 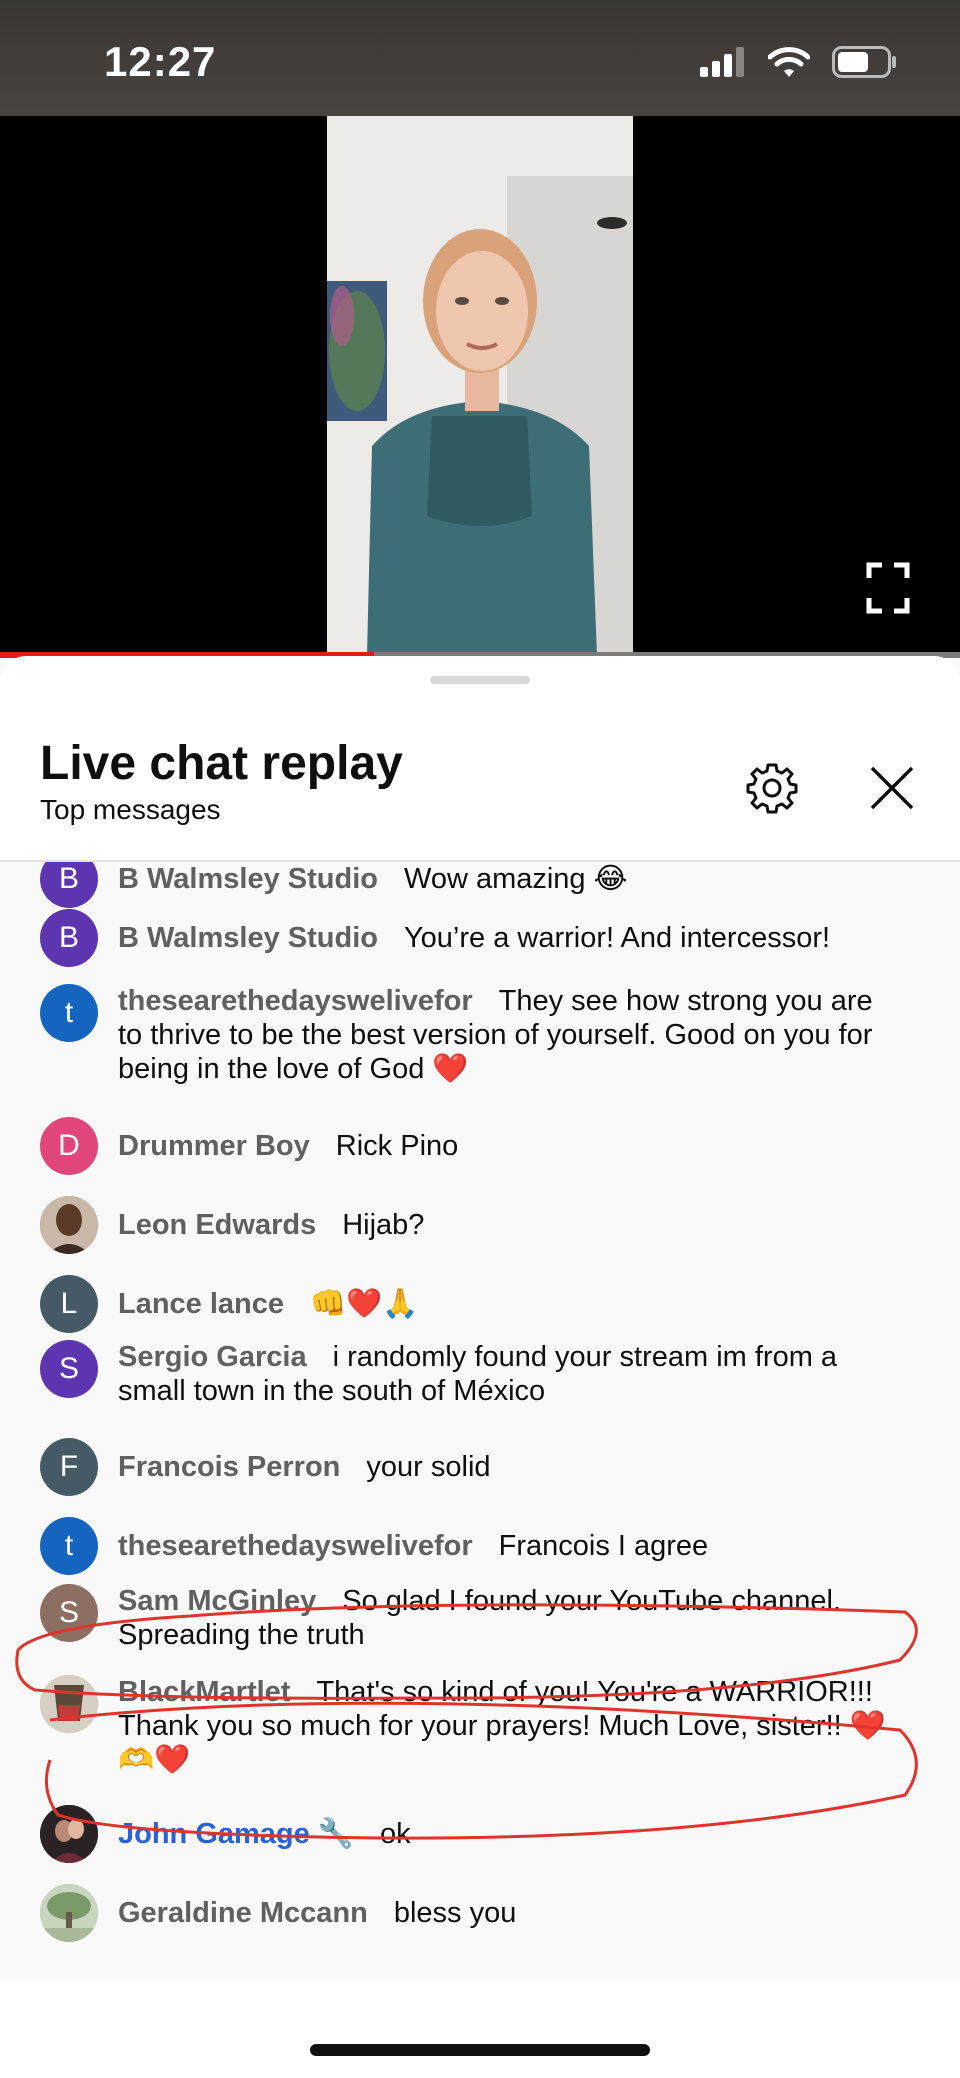 What do you see at coordinates (217, 1225) in the screenshot?
I see `author-name: Leon Edwards` at bounding box center [217, 1225].